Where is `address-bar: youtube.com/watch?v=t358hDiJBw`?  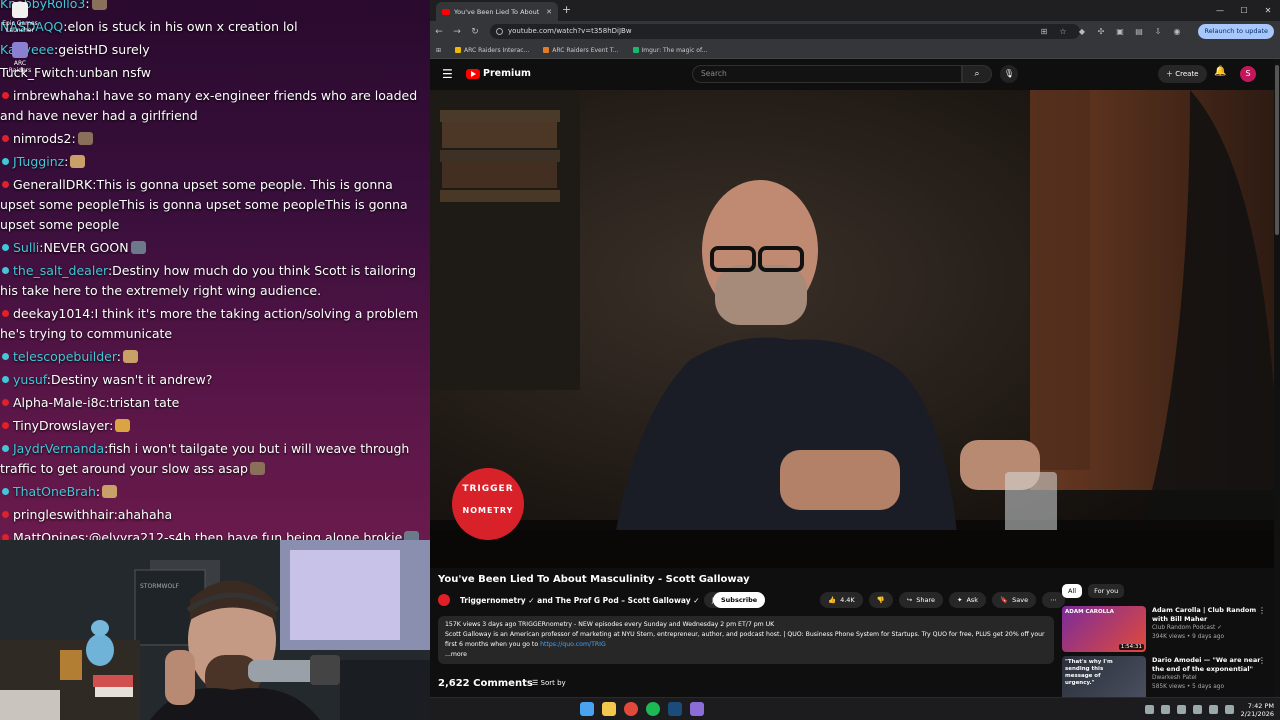
address-bar: youtube.com/watch?v=t358hDiJBw is located at coordinates (785, 31).